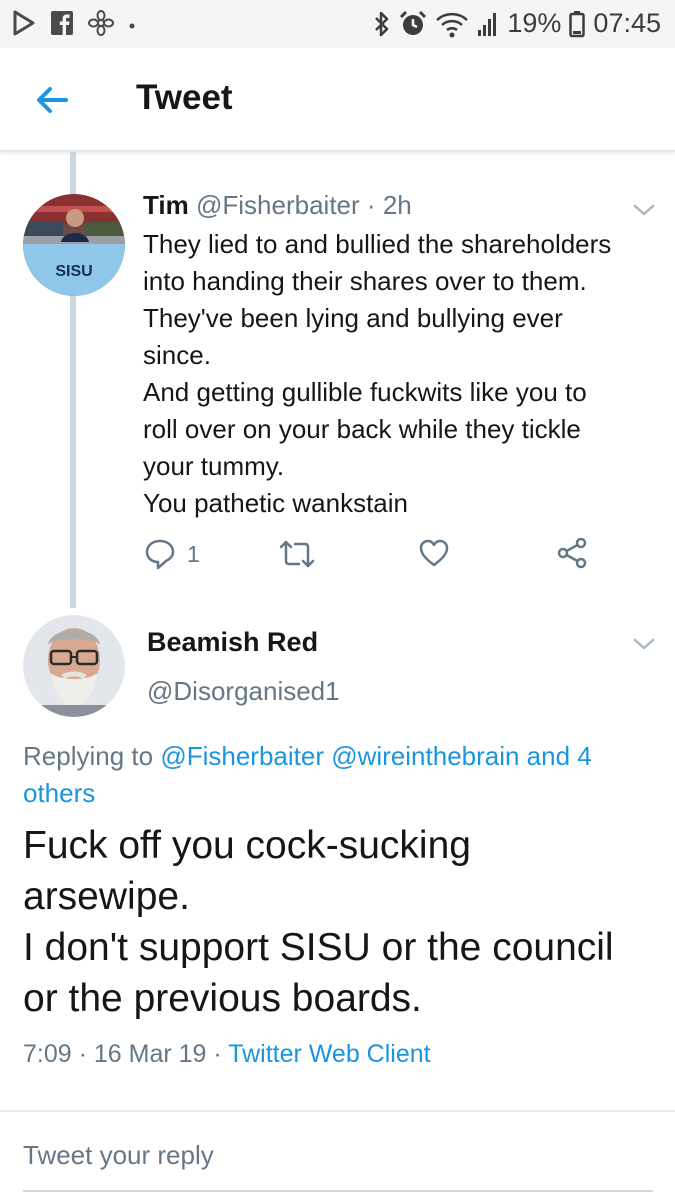 Image resolution: width=675 pixels, height=1200 pixels. I want to click on author-name: Beamish Red, so click(232, 642).